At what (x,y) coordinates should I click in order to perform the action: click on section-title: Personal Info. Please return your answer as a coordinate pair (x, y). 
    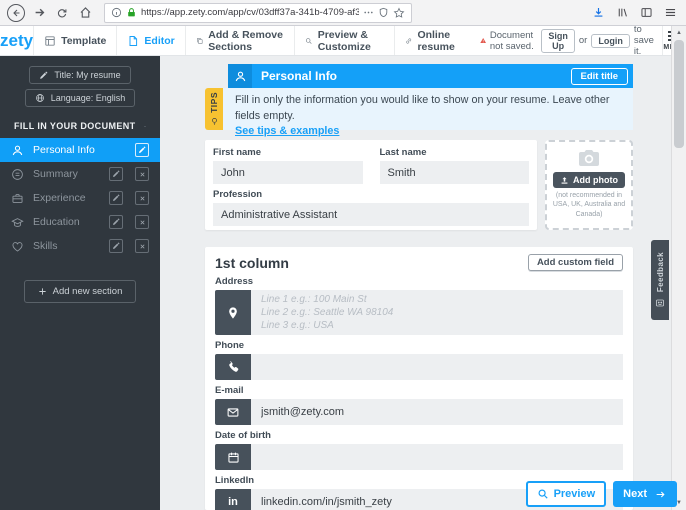
    Looking at the image, I should click on (299, 76).